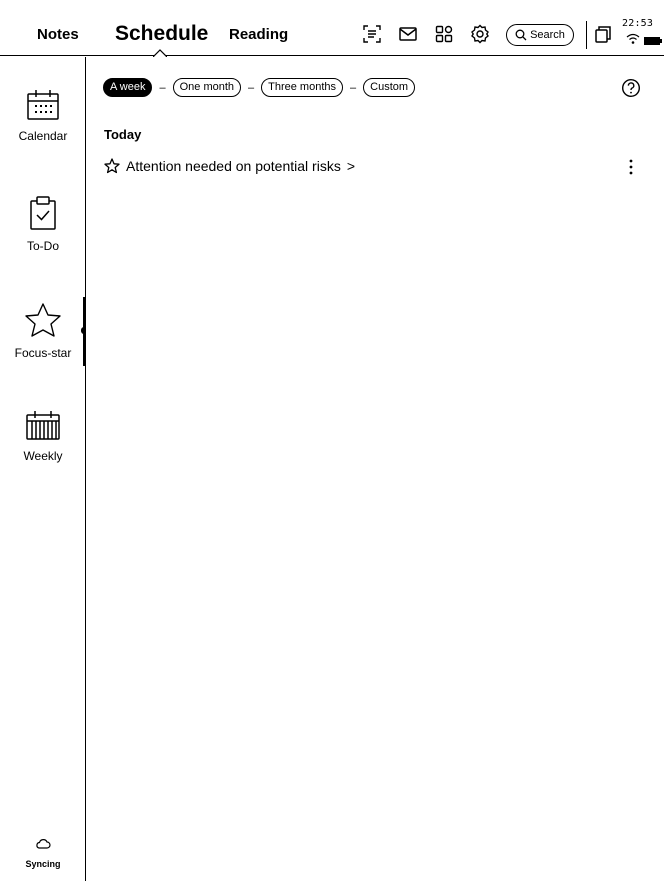  I want to click on apps-grid-icon, so click(444, 34).